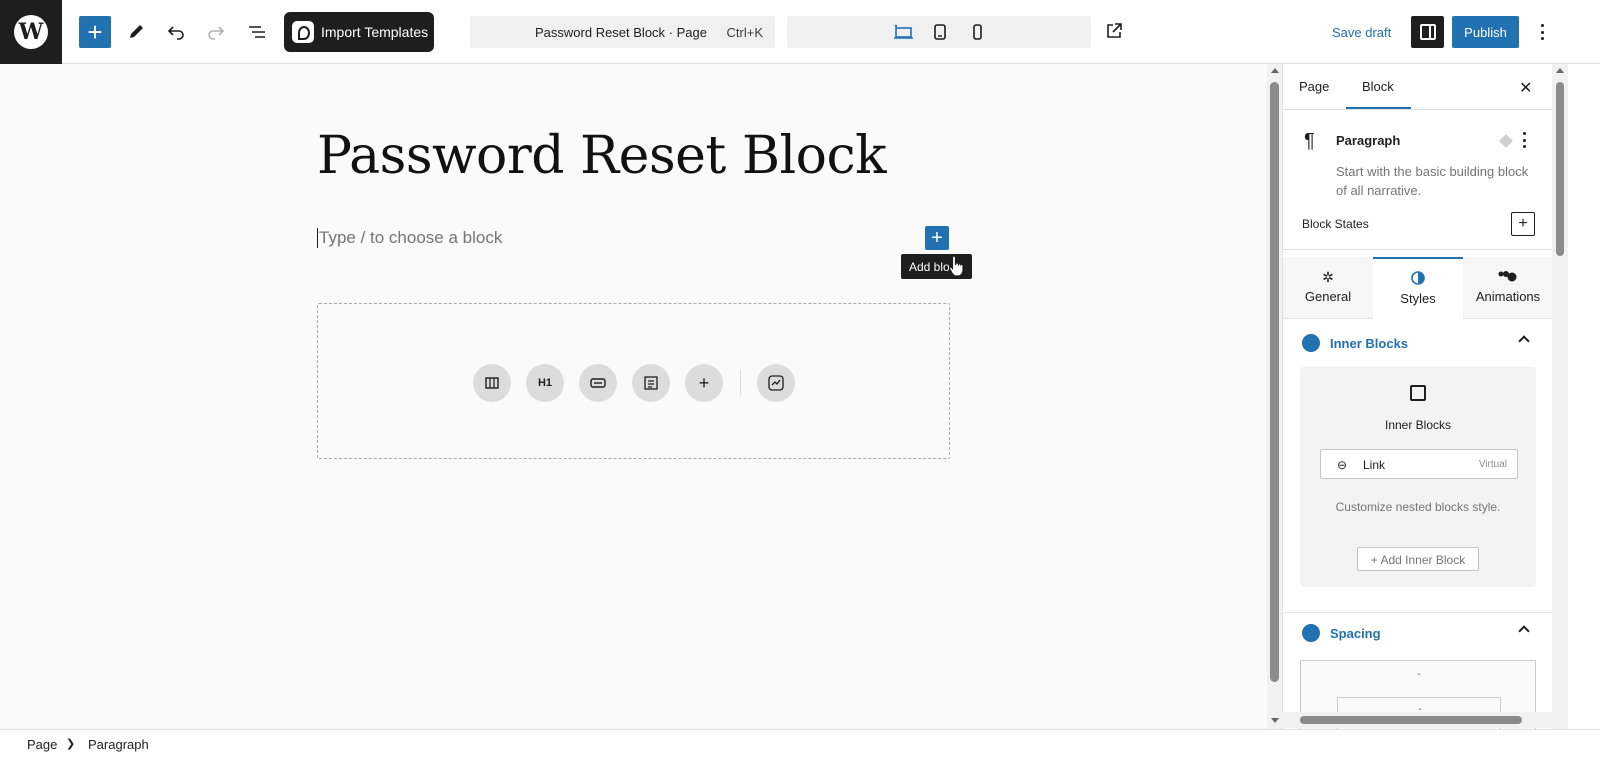 The height and width of the screenshot is (768, 1600). Describe the element at coordinates (1361, 32) in the screenshot. I see `save-draft-button: Save draft` at that location.